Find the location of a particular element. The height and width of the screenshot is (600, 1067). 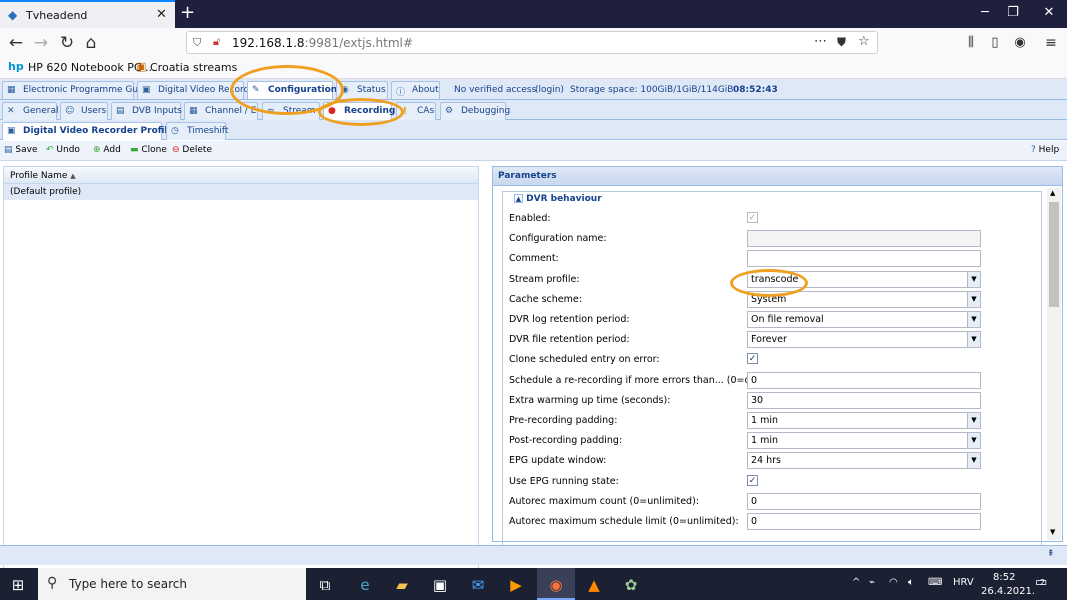

pocket-icon: ⛊ is located at coordinates (841, 42).